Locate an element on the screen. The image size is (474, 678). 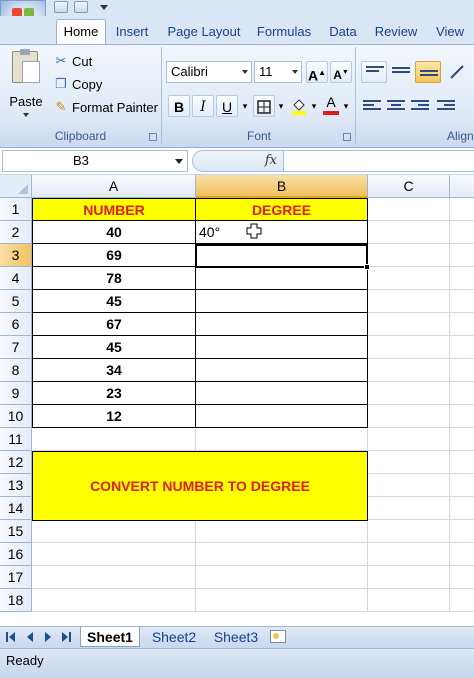
copy-button: ❐ Copy is located at coordinates (78, 84).